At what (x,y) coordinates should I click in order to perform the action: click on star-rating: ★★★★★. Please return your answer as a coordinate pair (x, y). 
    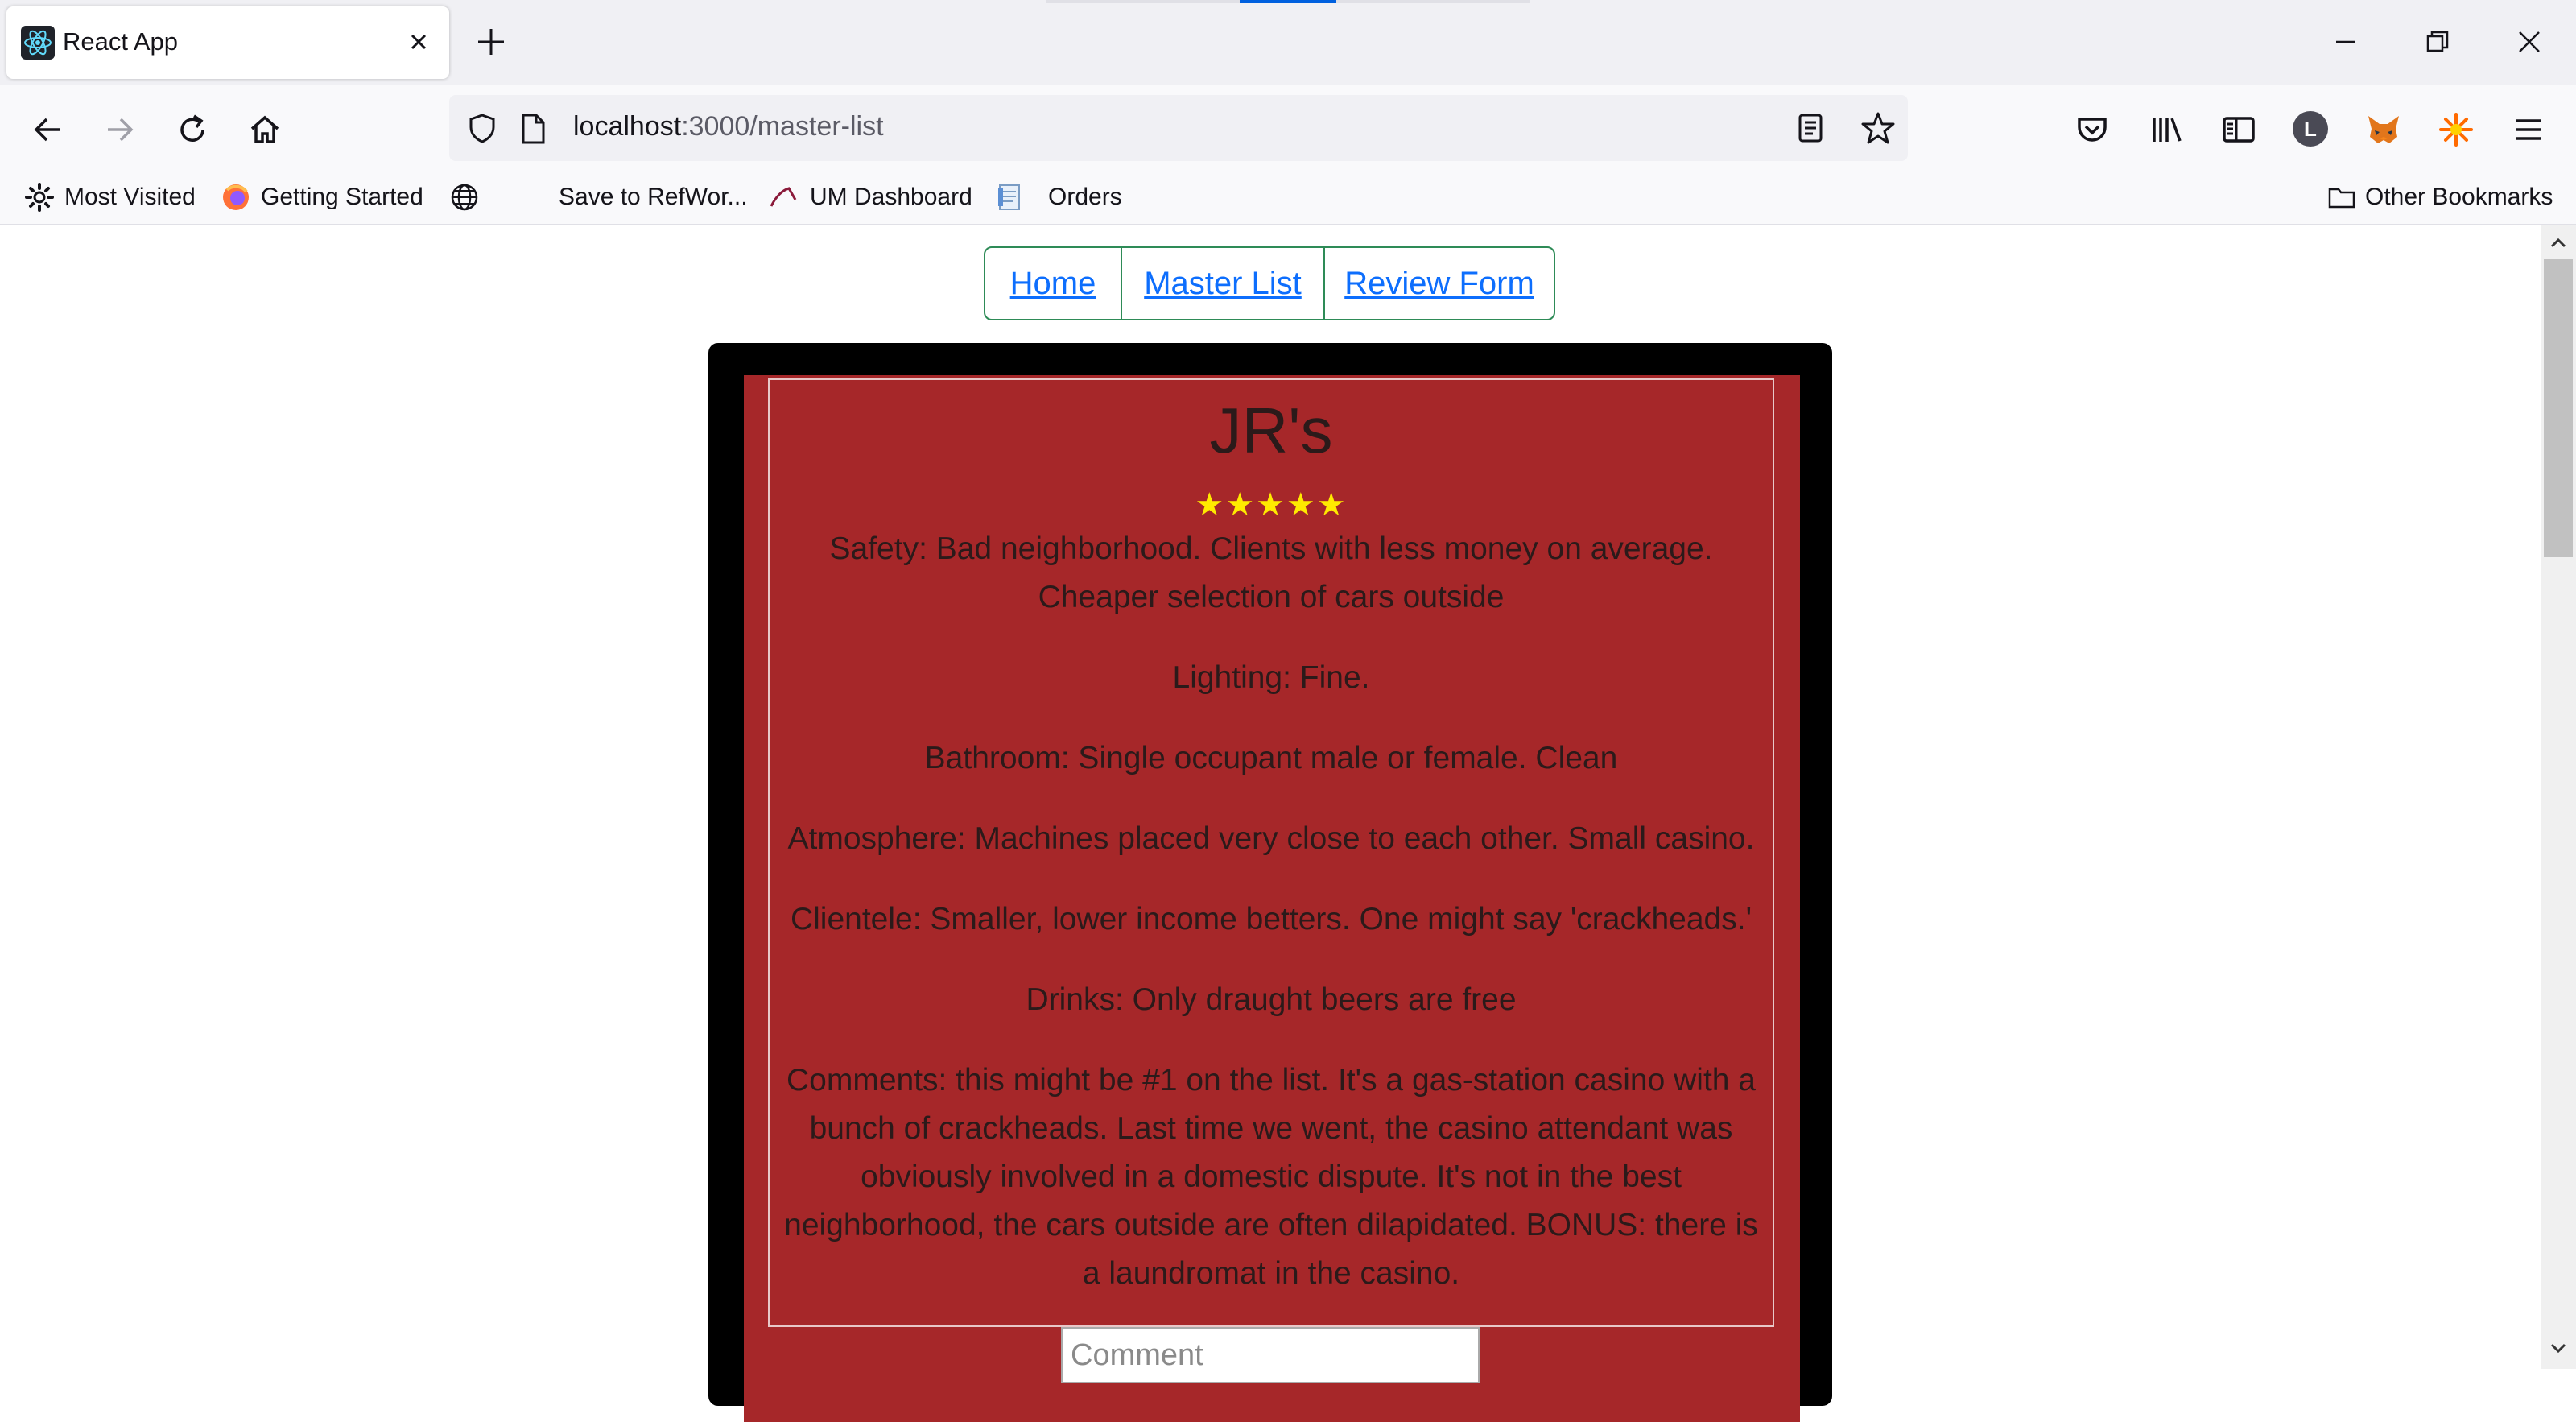
    Looking at the image, I should click on (1271, 505).